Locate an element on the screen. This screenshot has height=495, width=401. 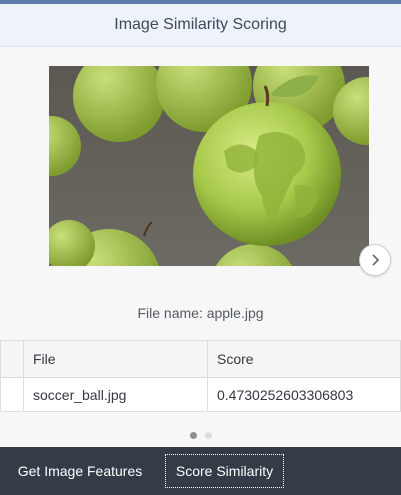
cell-file: soccer_ball.jpg is located at coordinates (115, 394).